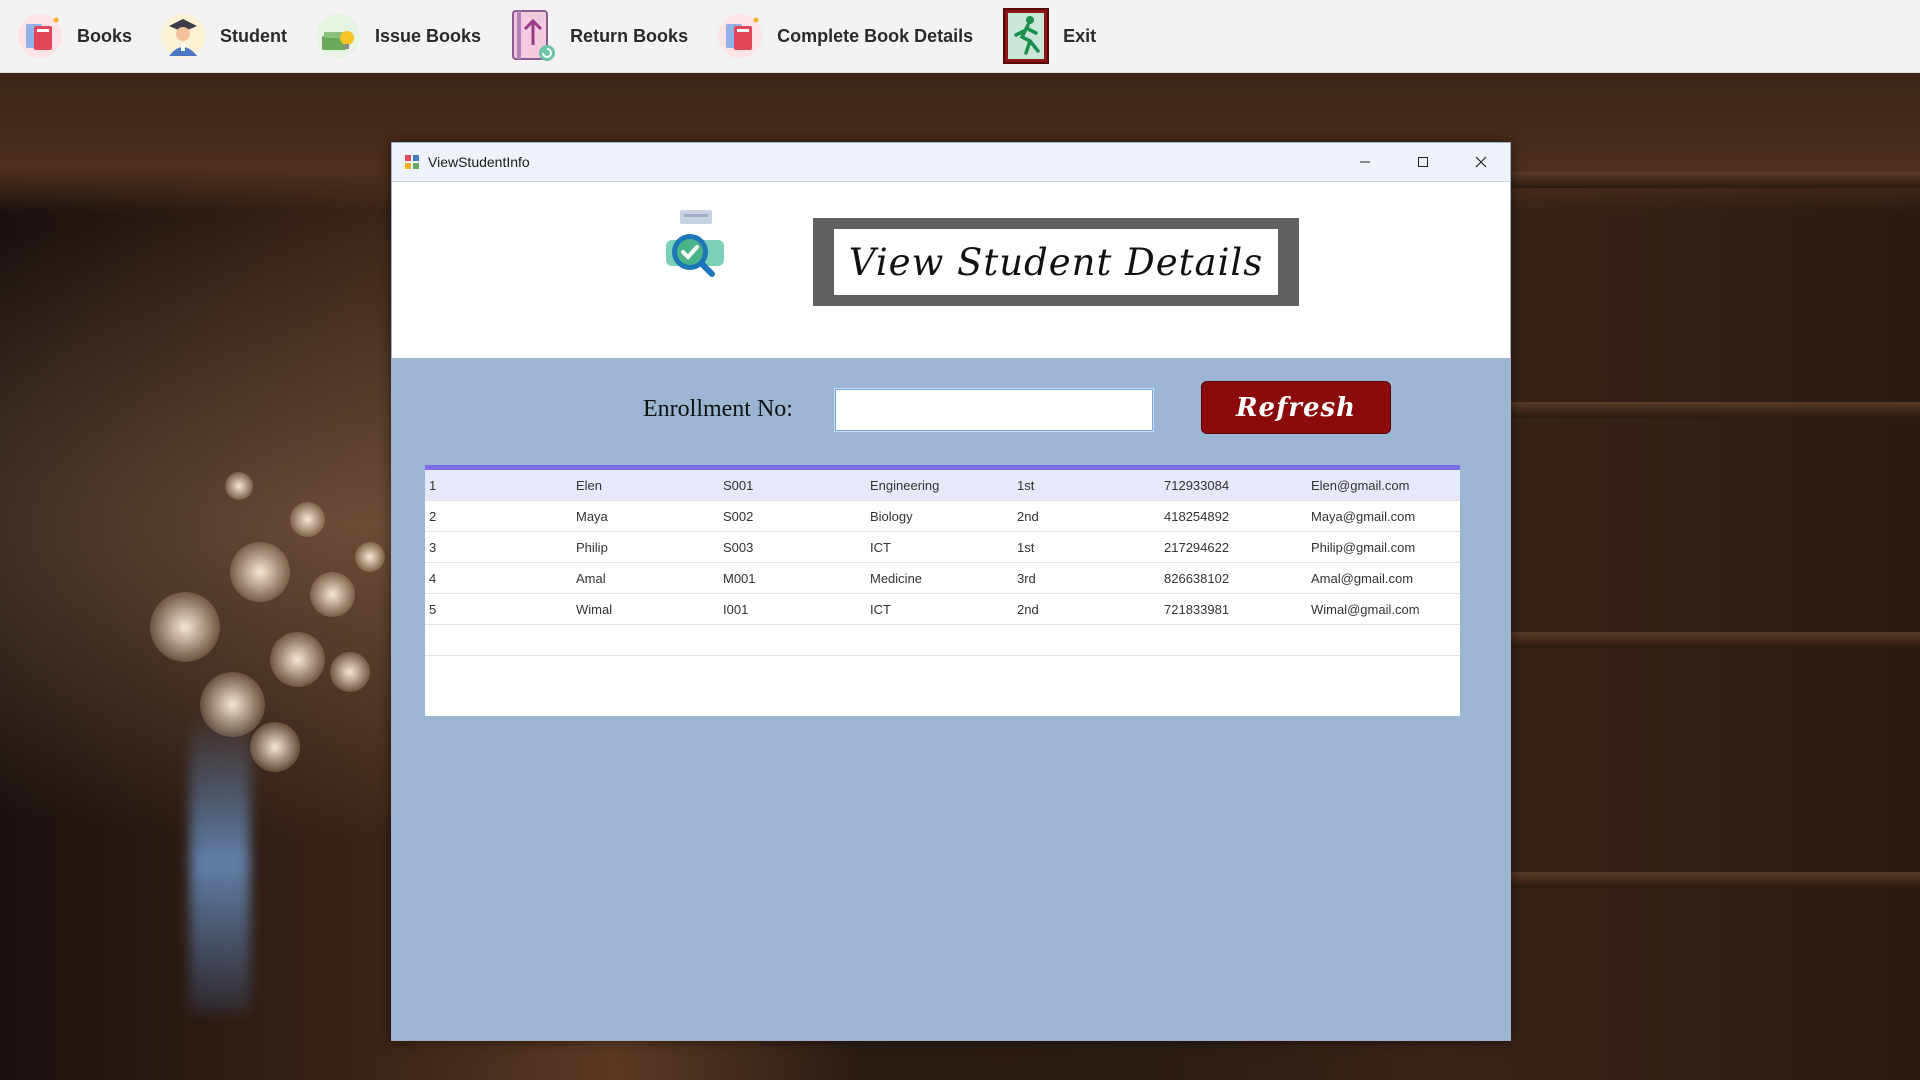 This screenshot has width=1920, height=1080. I want to click on toolbar-exit-button: Exit, so click(1048, 36).